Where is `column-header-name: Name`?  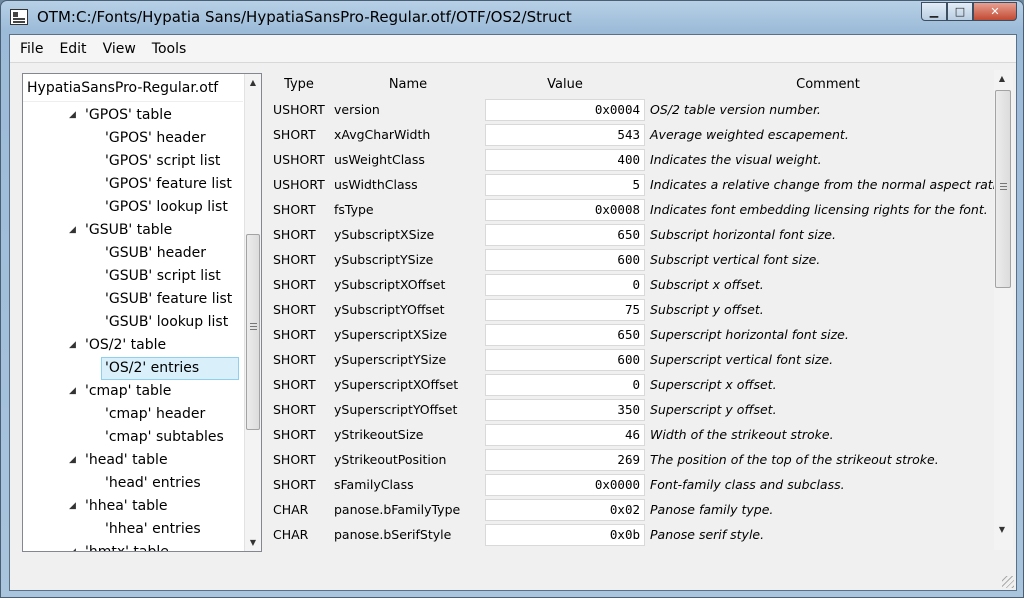 column-header-name: Name is located at coordinates (408, 84).